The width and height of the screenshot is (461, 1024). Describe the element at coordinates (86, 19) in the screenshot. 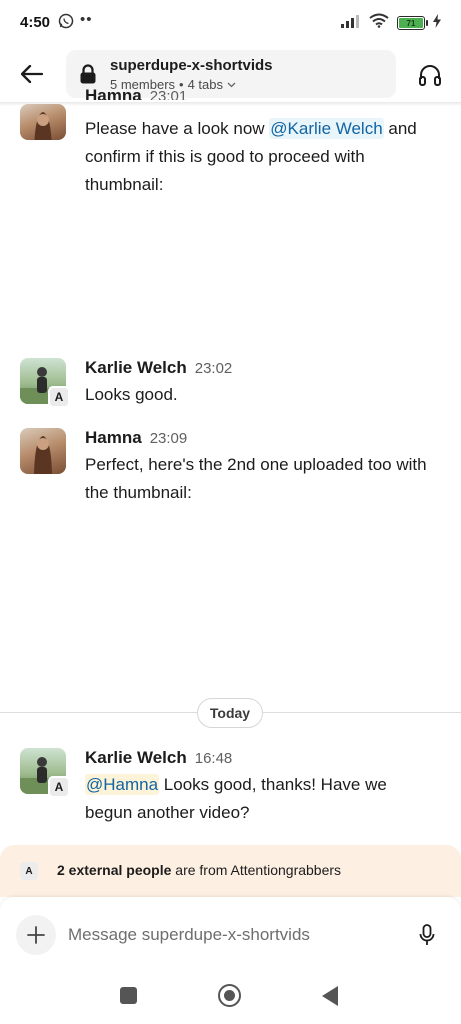

I see `status-dots: ••` at that location.